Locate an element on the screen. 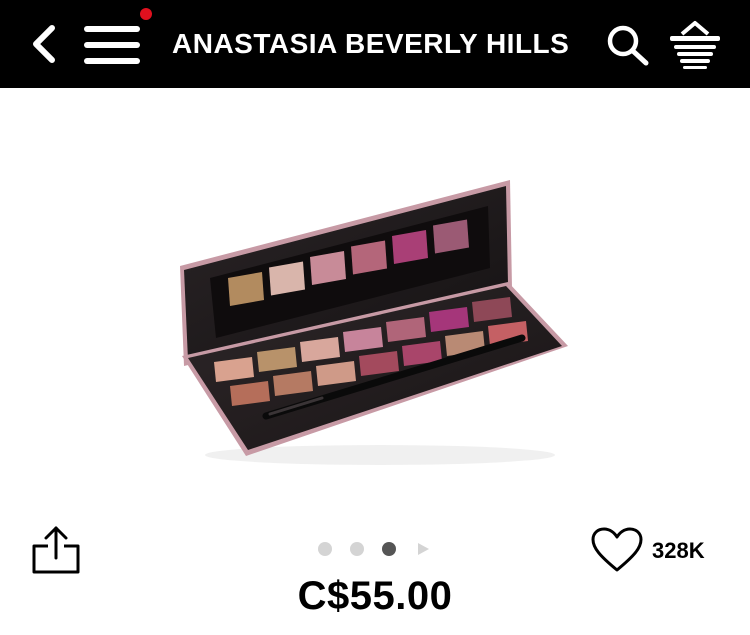 The height and width of the screenshot is (635, 750). basket-icon is located at coordinates (695, 45).